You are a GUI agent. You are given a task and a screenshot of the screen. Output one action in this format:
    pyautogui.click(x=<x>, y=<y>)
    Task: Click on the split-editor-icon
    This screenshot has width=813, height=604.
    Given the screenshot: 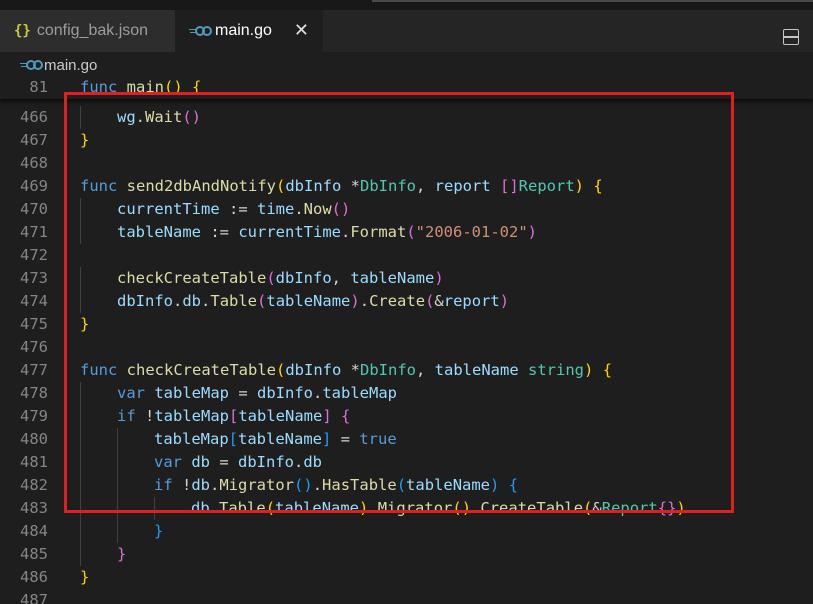 What is the action you would take?
    pyautogui.click(x=791, y=37)
    